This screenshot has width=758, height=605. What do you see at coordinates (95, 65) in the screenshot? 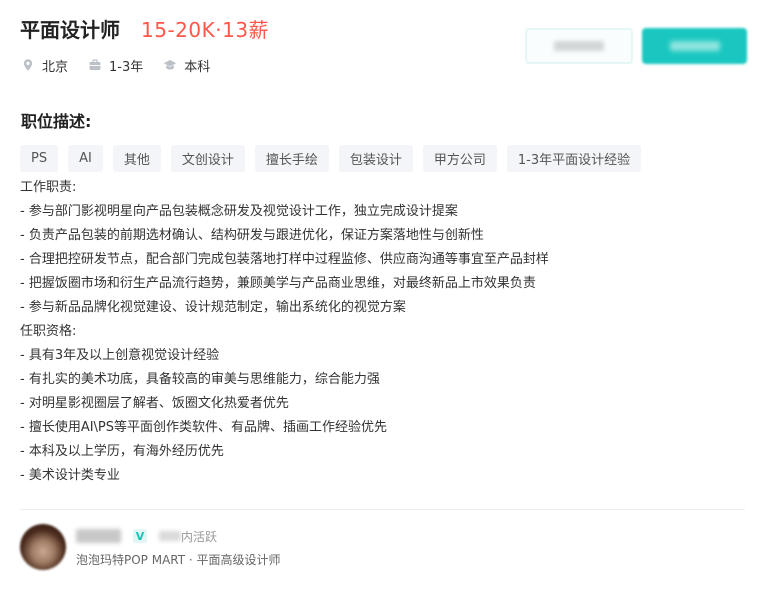
I see `briefcase-icon` at bounding box center [95, 65].